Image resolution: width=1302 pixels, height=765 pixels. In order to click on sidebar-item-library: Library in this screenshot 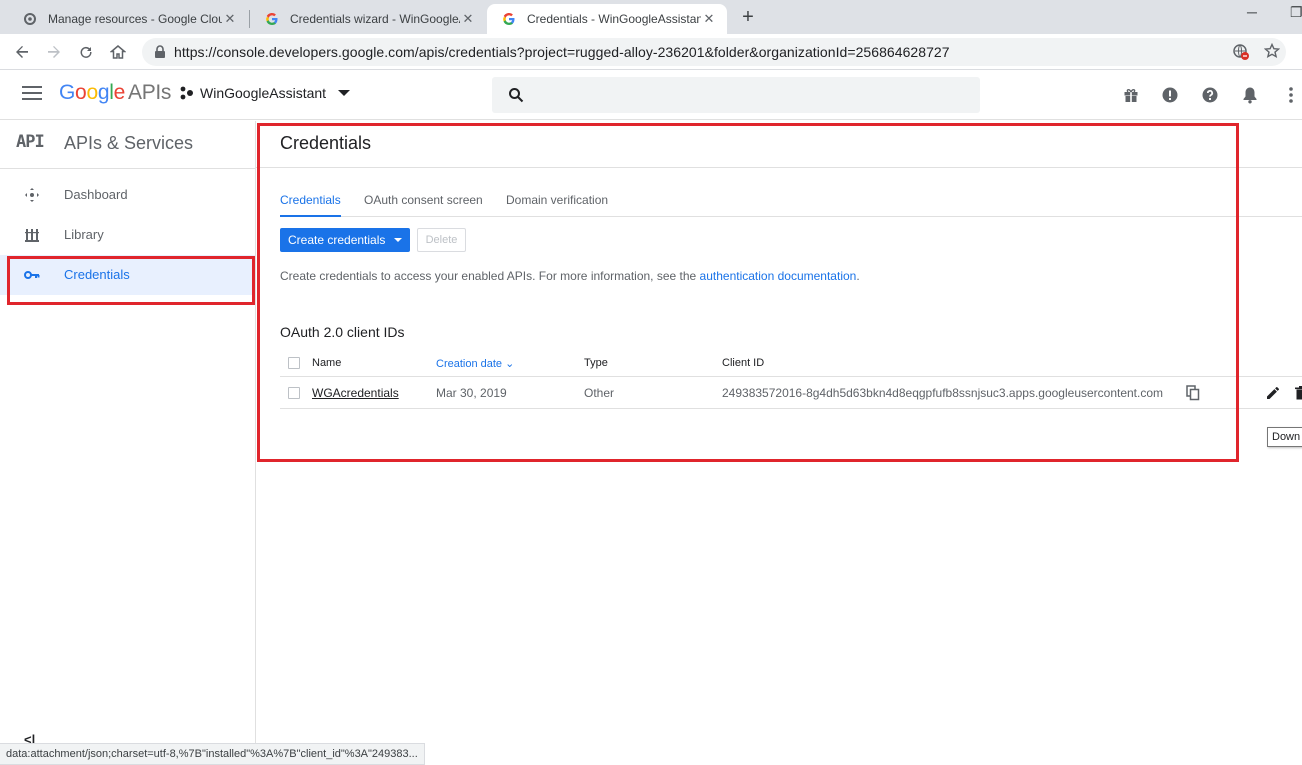, I will do `click(127, 235)`.